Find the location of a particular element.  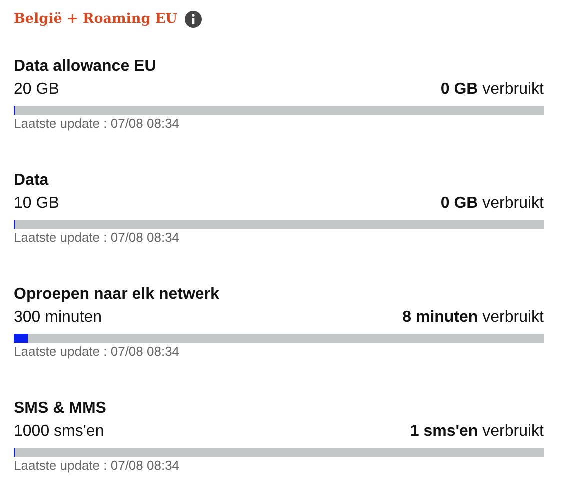

usage-text: 8 minuten verbruikt is located at coordinates (473, 318).